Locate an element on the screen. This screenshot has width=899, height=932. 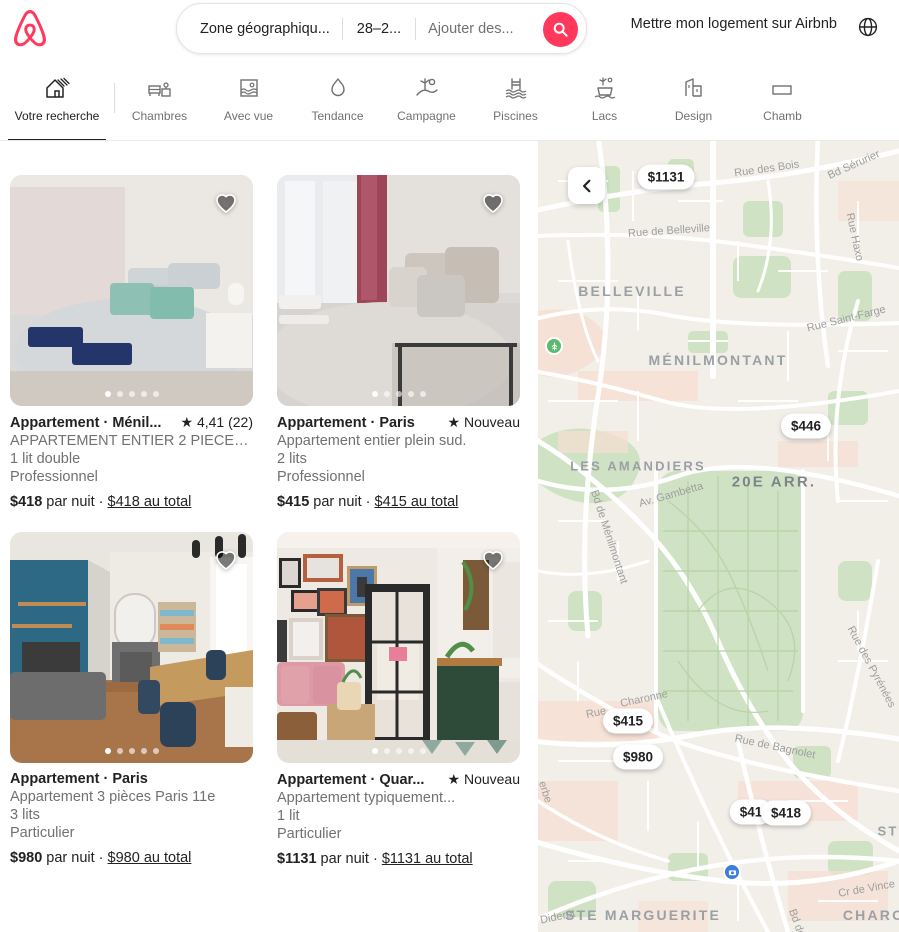
category-item-design: Design is located at coordinates (693, 100).